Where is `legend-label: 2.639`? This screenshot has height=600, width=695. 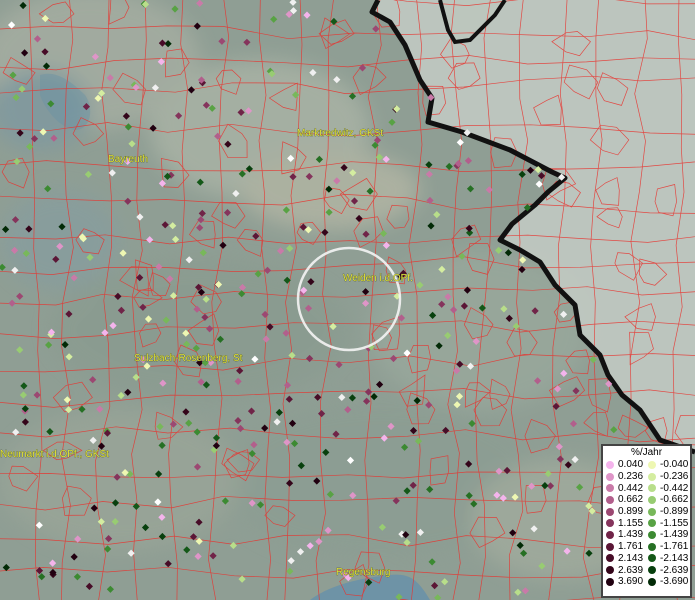
legend-label: 2.639 is located at coordinates (631, 570).